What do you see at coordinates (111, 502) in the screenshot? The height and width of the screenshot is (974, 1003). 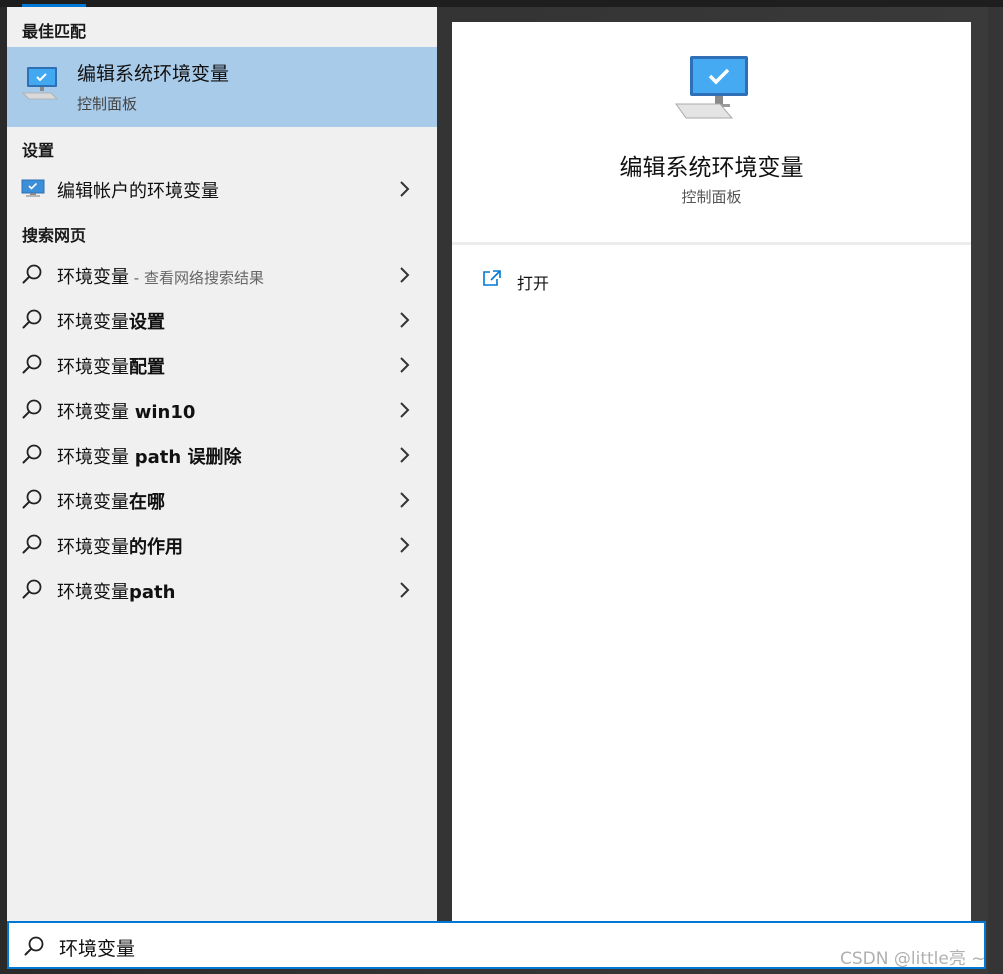 I see `web-result-label: 环境变量在哪` at bounding box center [111, 502].